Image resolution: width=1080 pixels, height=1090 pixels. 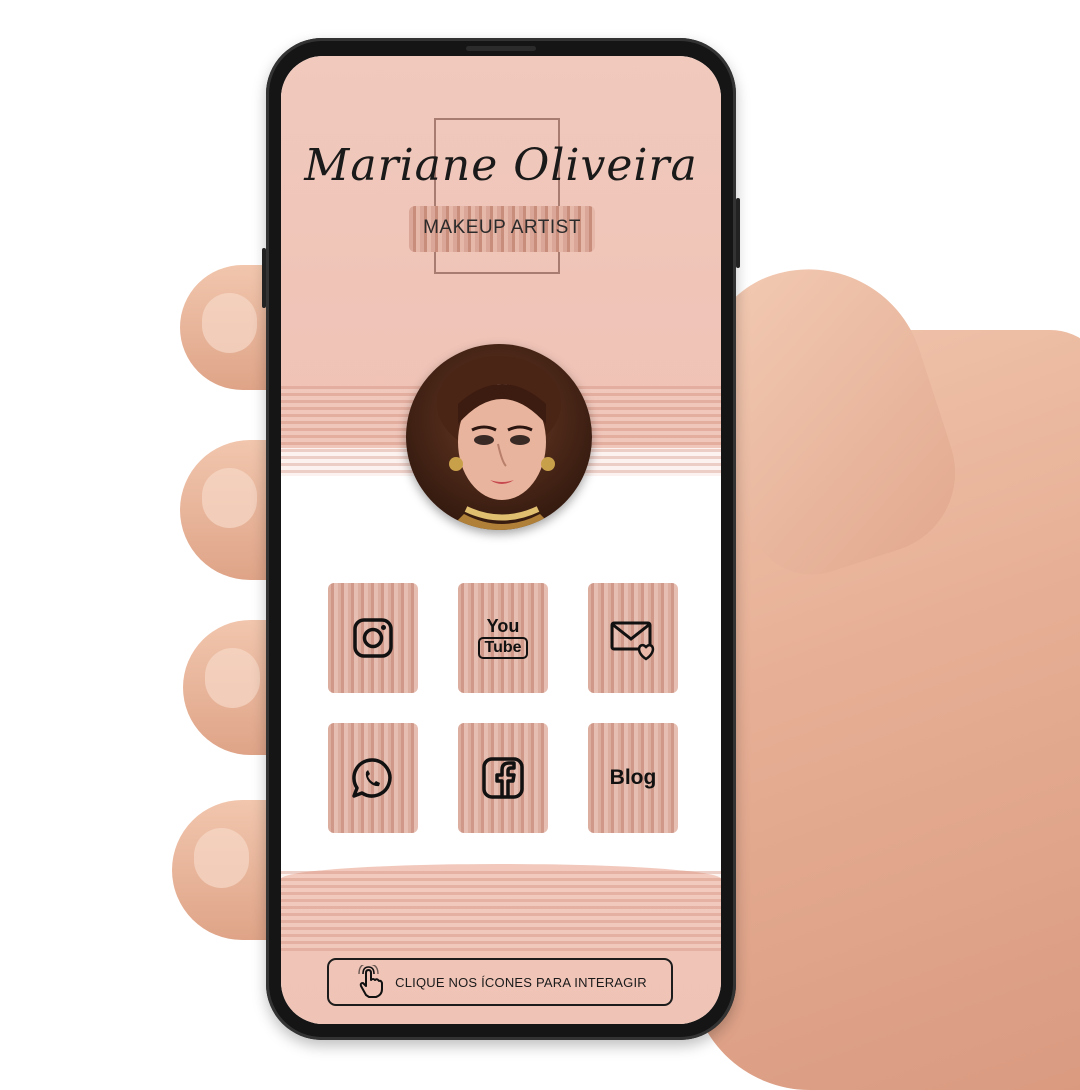 I want to click on phone-speaker, so click(x=501, y=48).